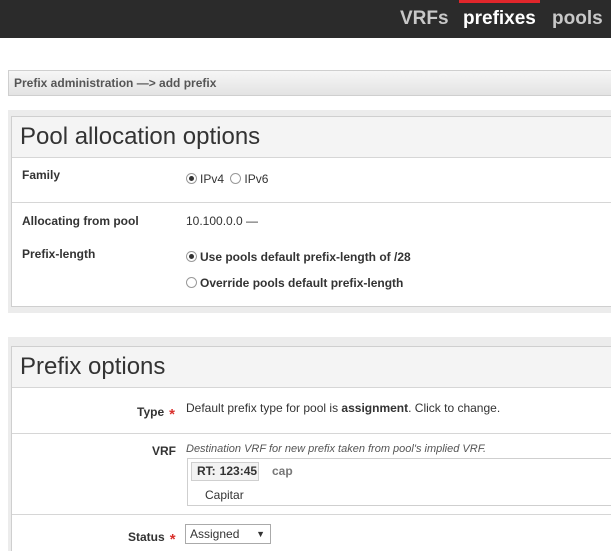  I want to click on pool-section-title: Pool allocation options, so click(311, 137).